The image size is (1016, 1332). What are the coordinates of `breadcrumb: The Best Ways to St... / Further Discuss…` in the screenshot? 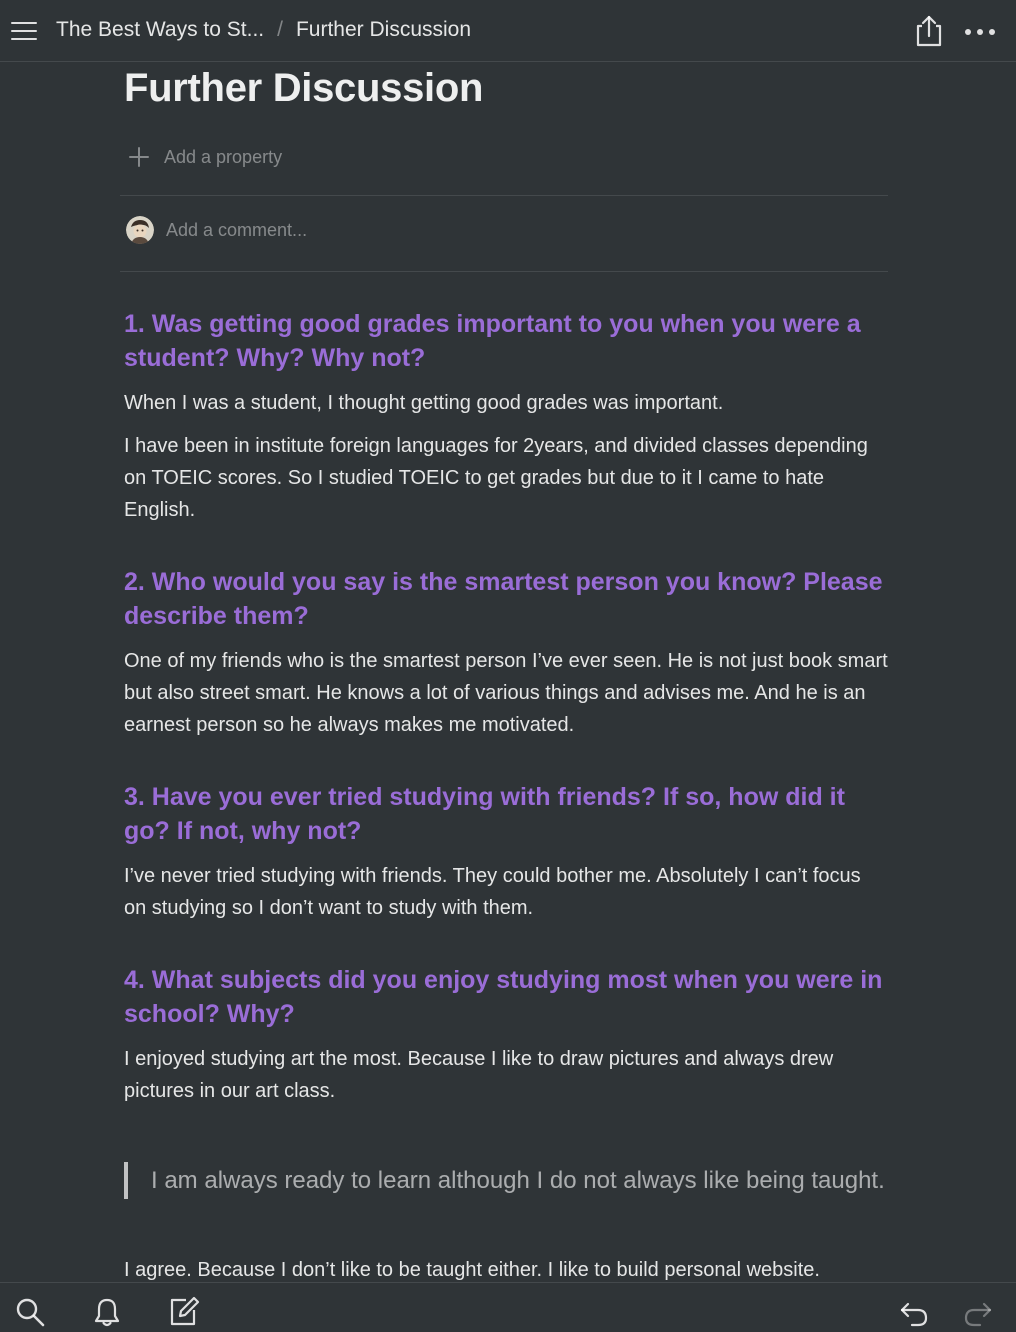 It's located at (263, 30).